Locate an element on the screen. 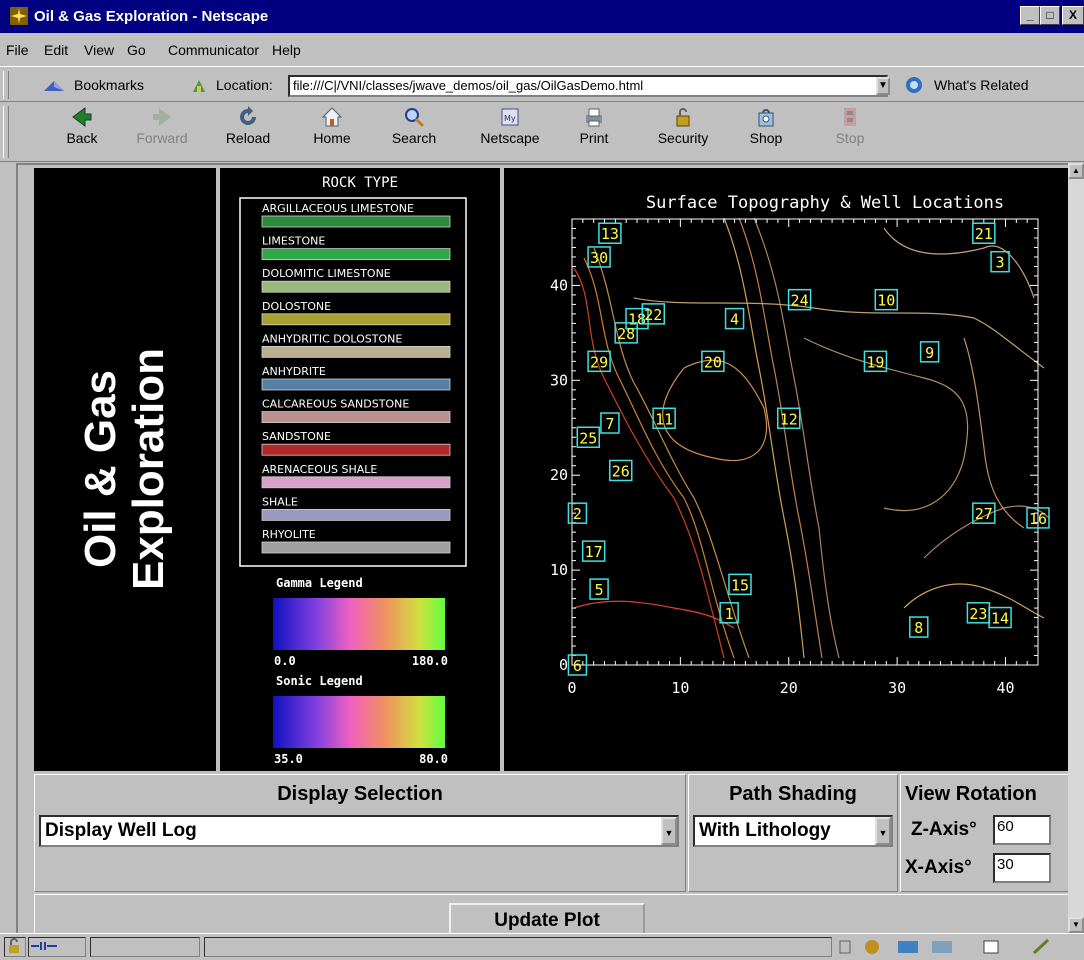 The height and width of the screenshot is (960, 1084). forward-button: Forward is located at coordinates (162, 126).